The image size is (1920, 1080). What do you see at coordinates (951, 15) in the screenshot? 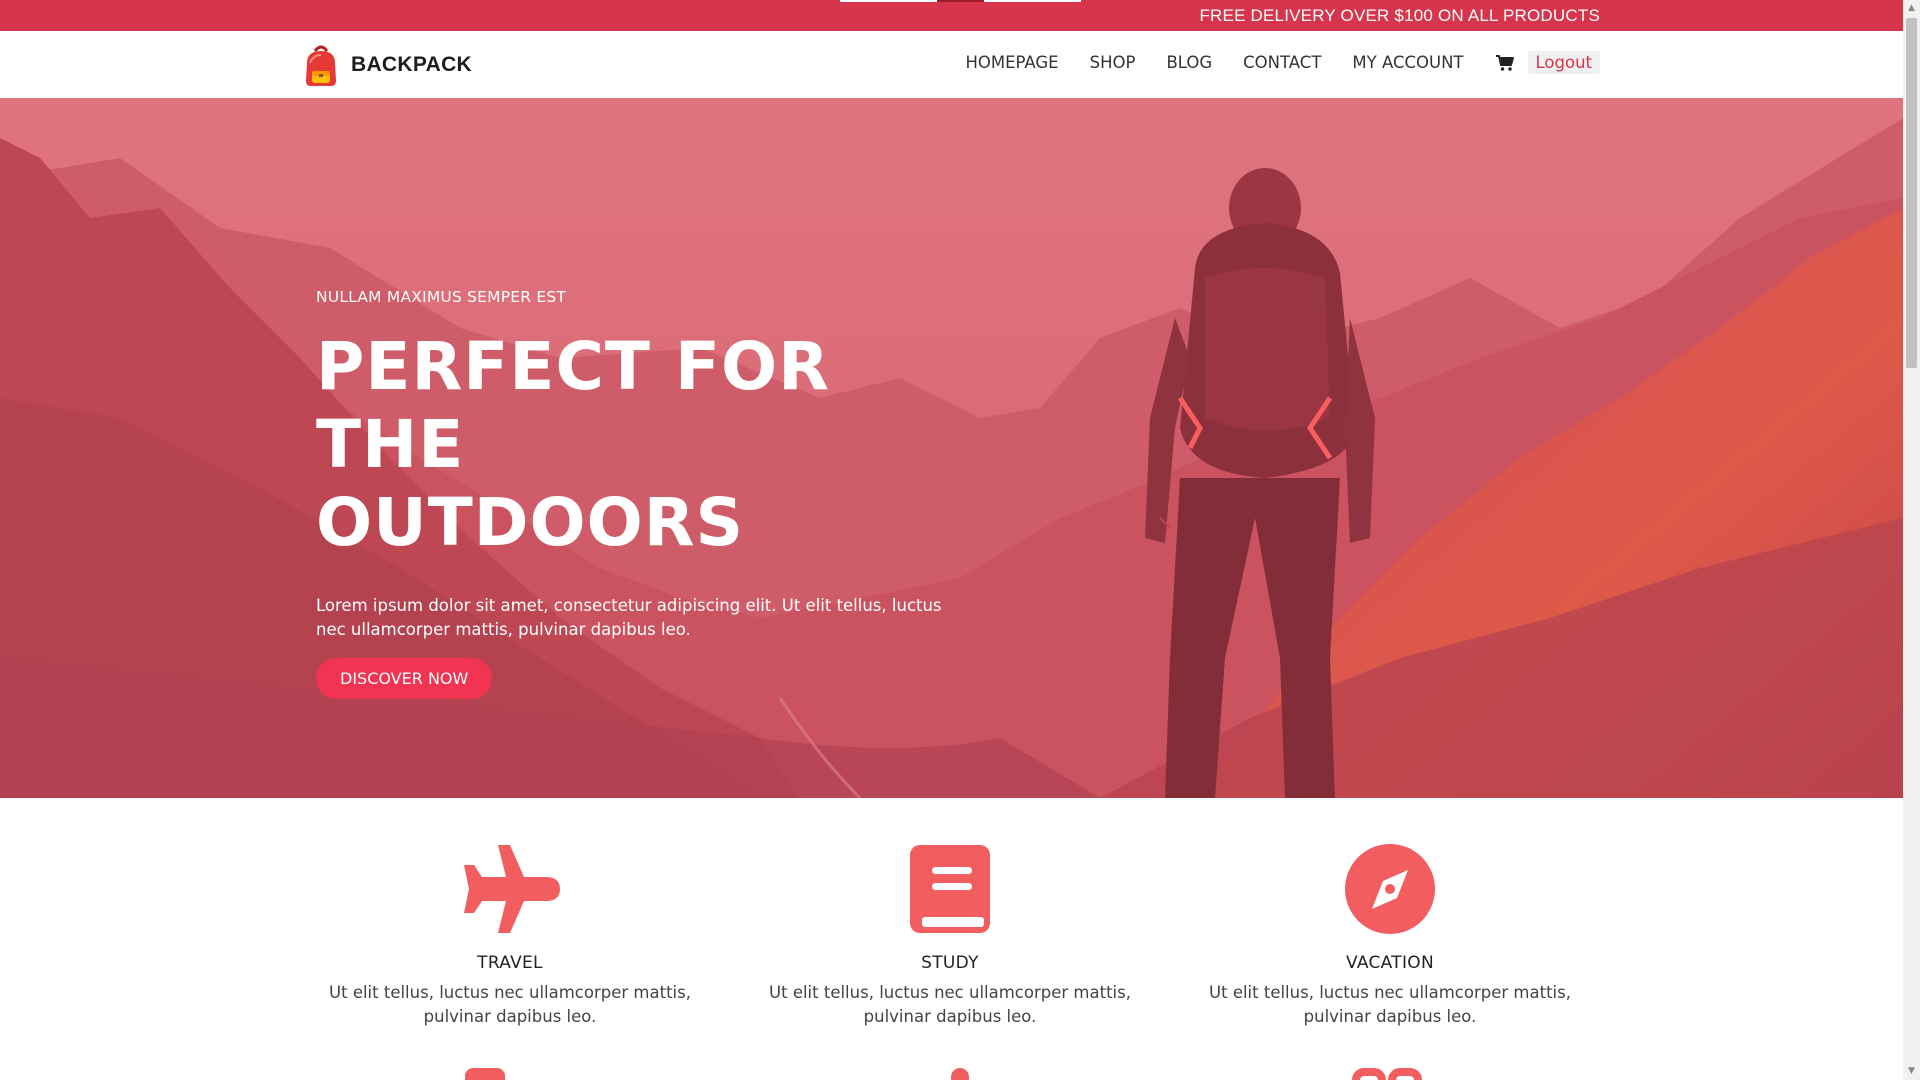
I see `promo-bar: FREE DELIVERY OVER $100 ON ALL PRODUCTS` at bounding box center [951, 15].